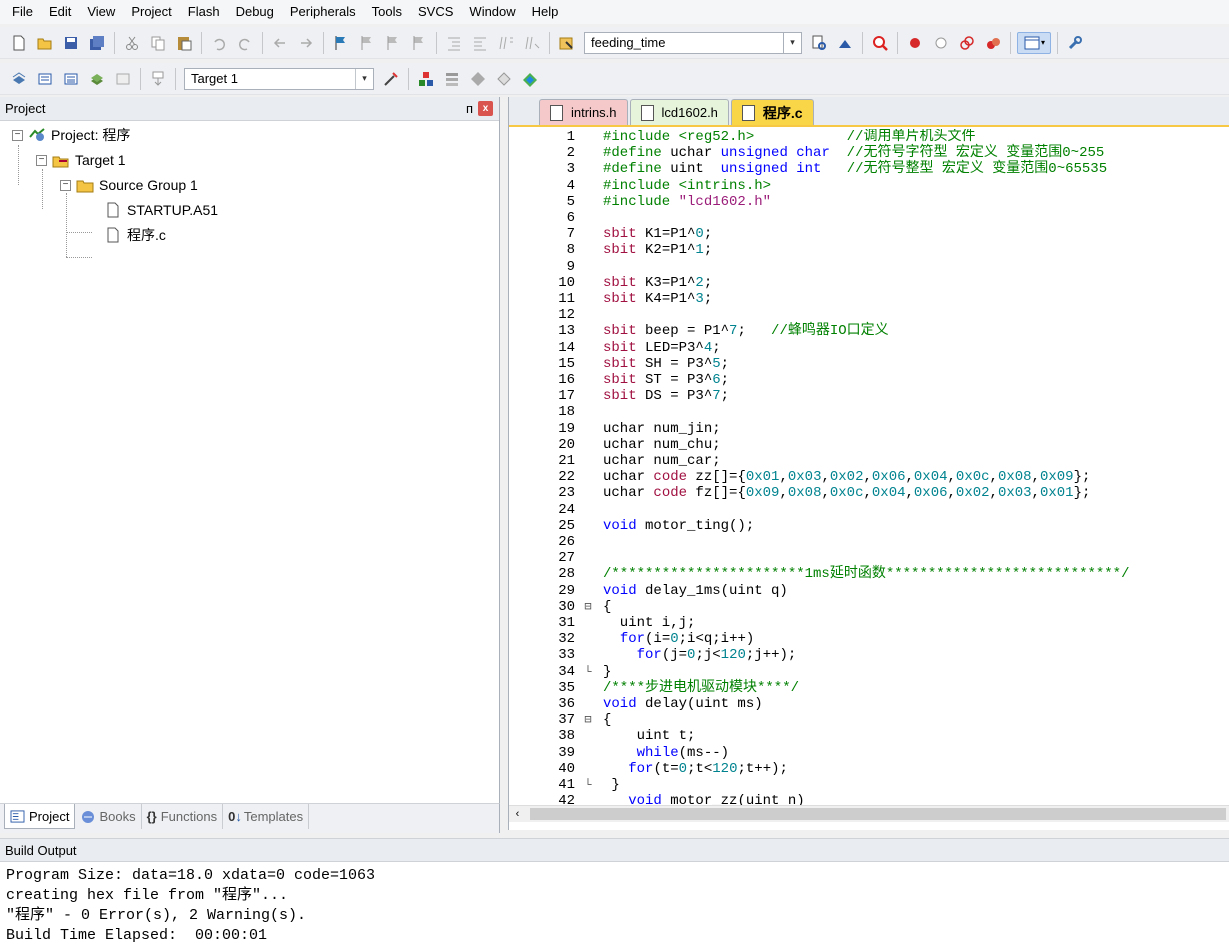 The width and height of the screenshot is (1229, 951). Describe the element at coordinates (993, 43) in the screenshot. I see `breakpoint-kill-all-icon` at that location.